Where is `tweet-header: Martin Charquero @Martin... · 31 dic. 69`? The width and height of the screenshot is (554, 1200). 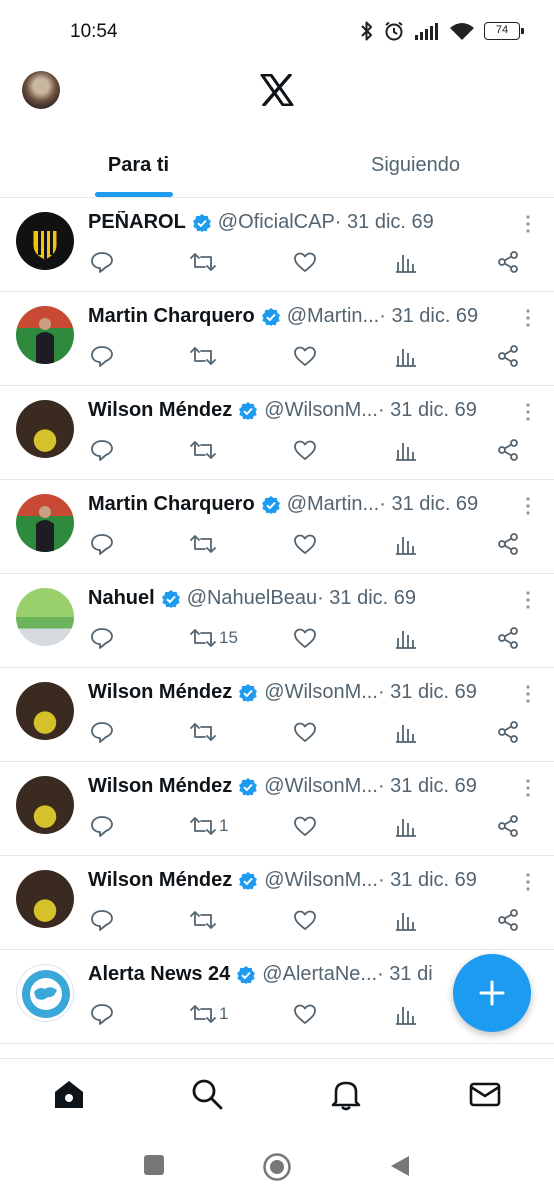 tweet-header: Martin Charquero @Martin... · 31 dic. 69 is located at coordinates (297, 504).